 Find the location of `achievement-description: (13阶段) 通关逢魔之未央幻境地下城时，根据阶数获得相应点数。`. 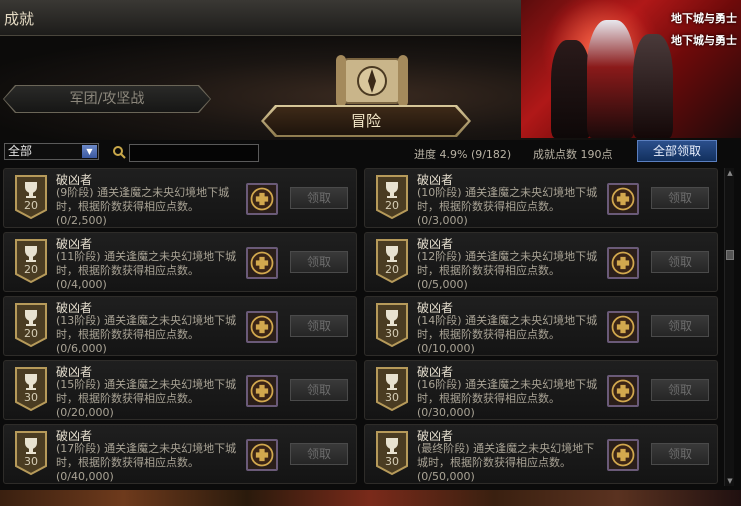

achievement-description: (13阶段) 通关逢魔之未央幻境地下城时，根据阶数获得相应点数。 is located at coordinates (146, 327).